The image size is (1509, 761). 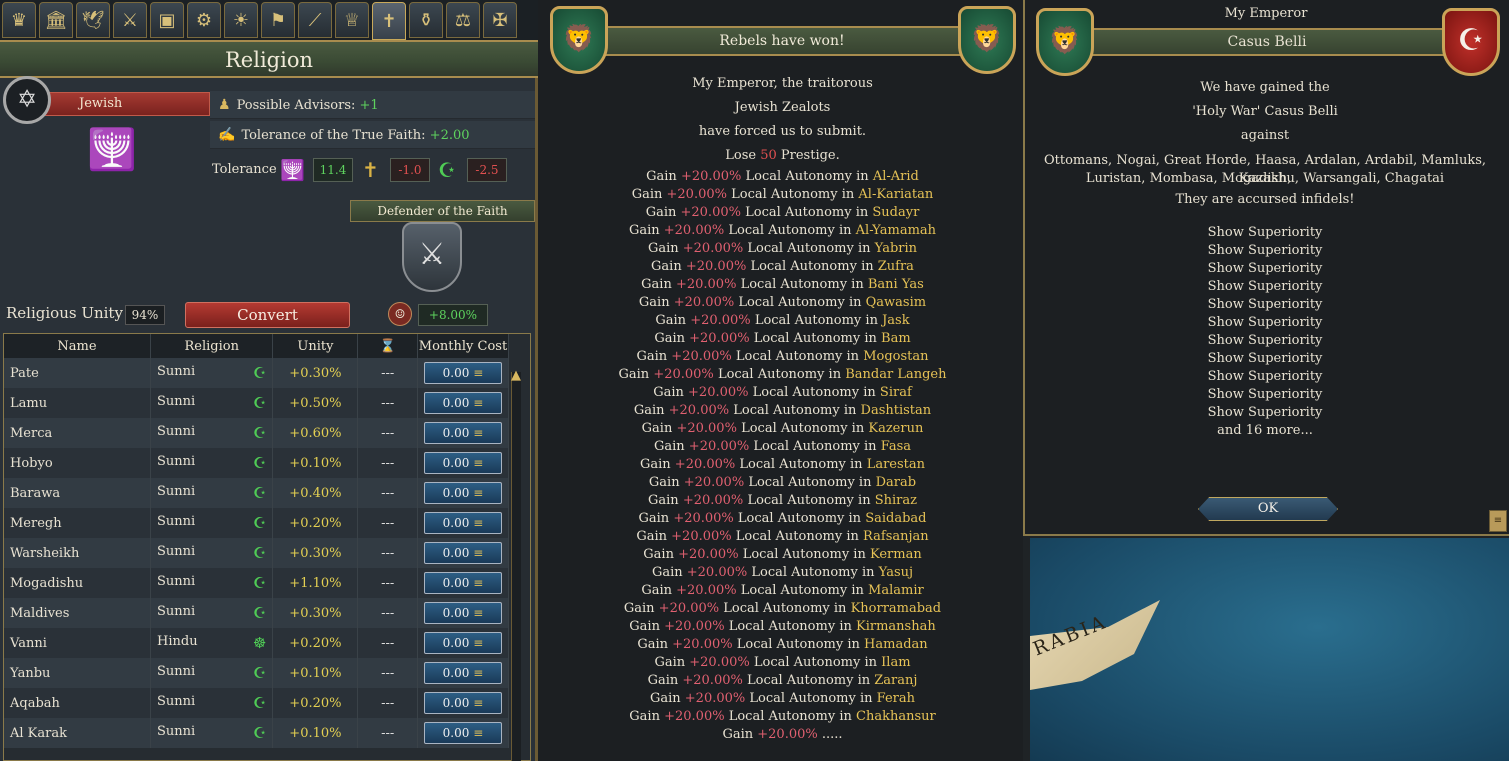 What do you see at coordinates (212, 346) in the screenshot?
I see `col-header-religion: Religion` at bounding box center [212, 346].